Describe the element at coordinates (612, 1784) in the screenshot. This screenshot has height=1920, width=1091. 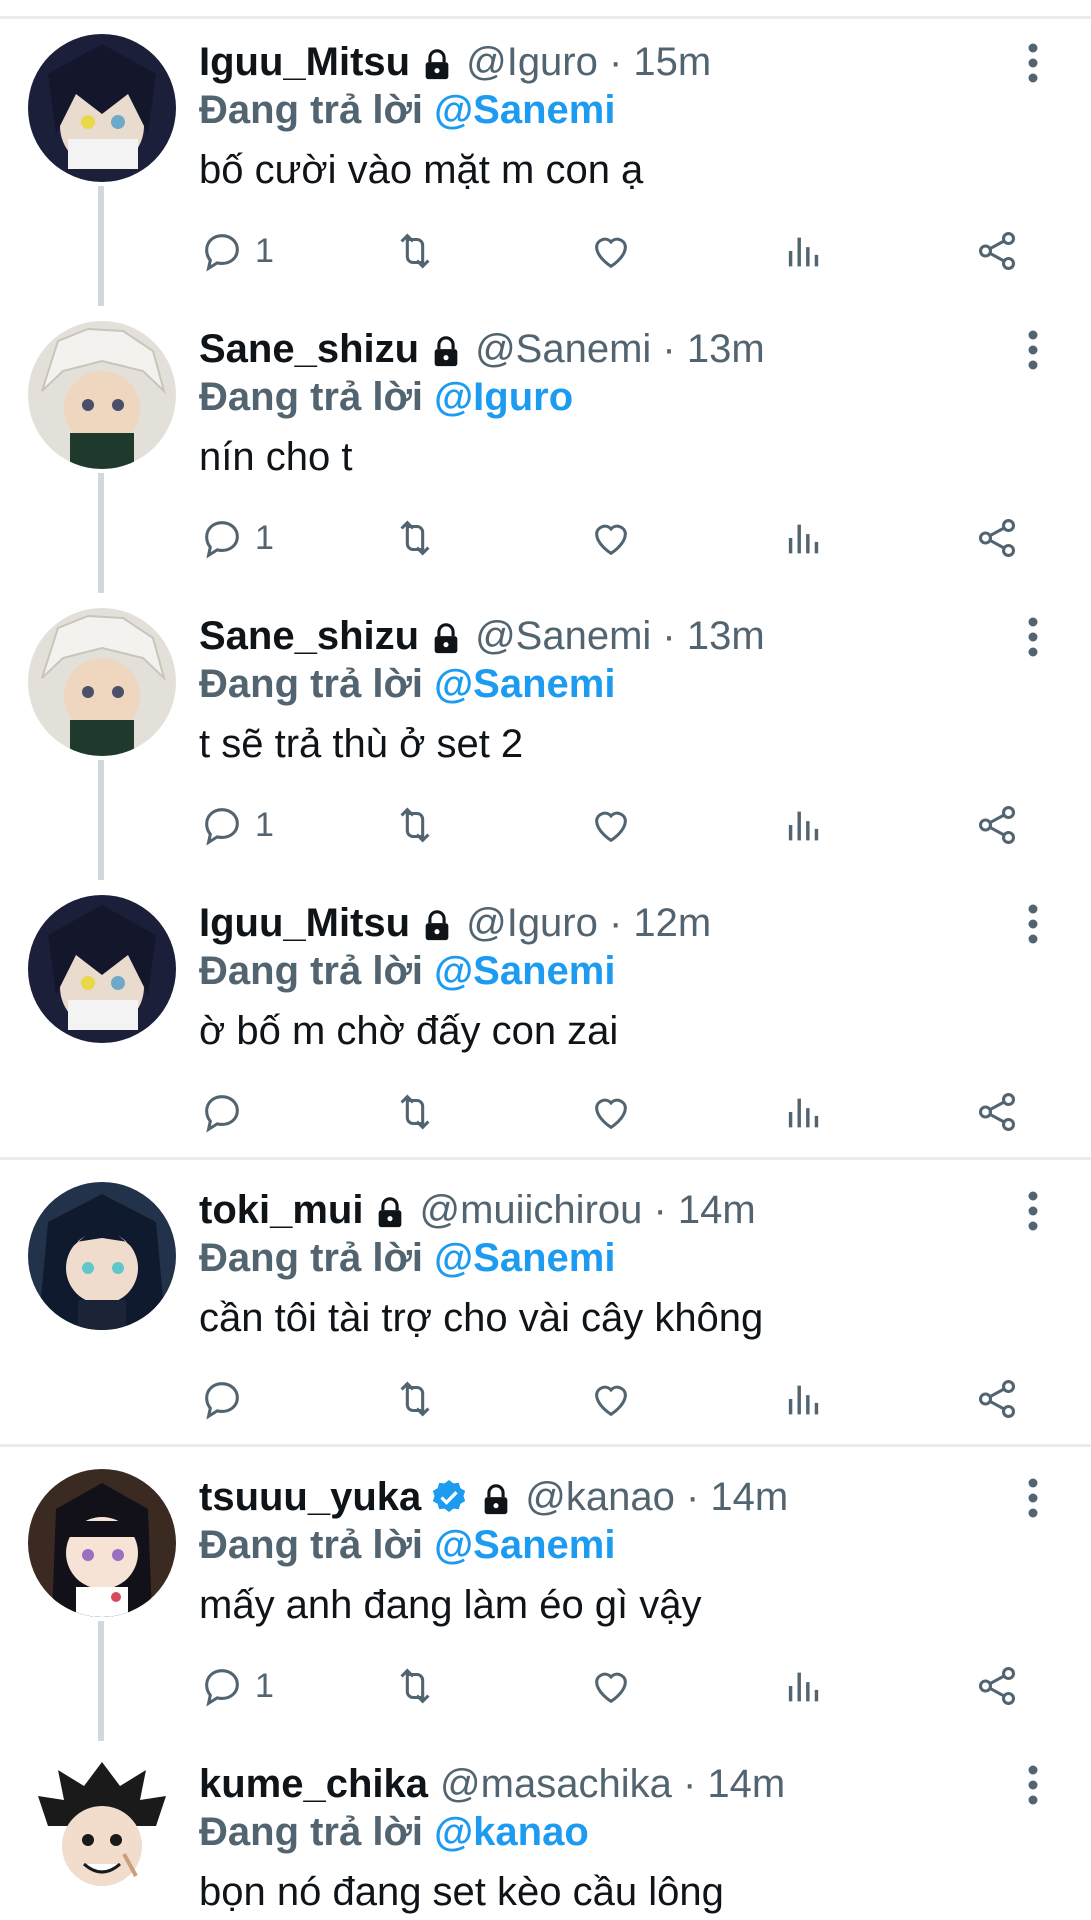
I see `handle-time: @masachika · 14m` at that location.